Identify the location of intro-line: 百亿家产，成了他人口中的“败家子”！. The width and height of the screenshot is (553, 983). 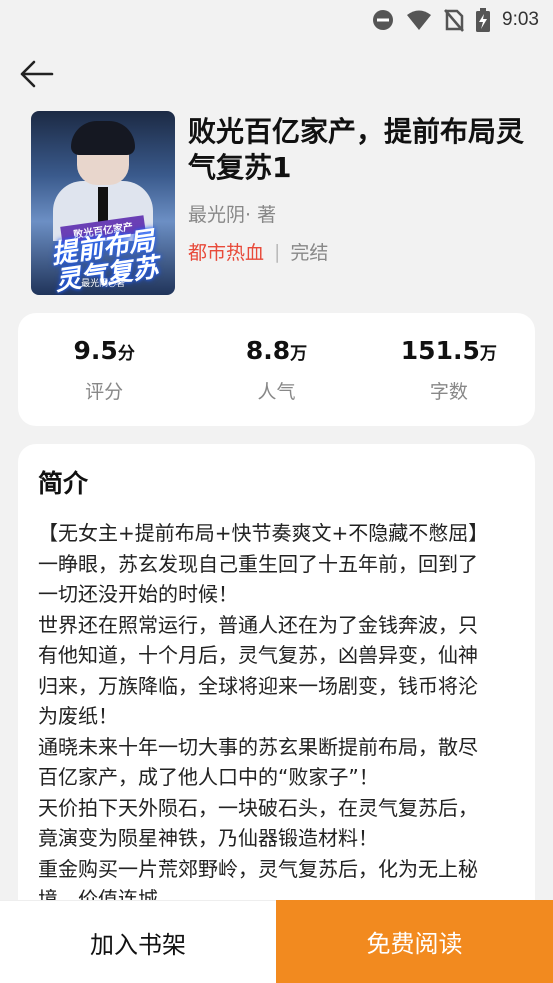
(208, 777).